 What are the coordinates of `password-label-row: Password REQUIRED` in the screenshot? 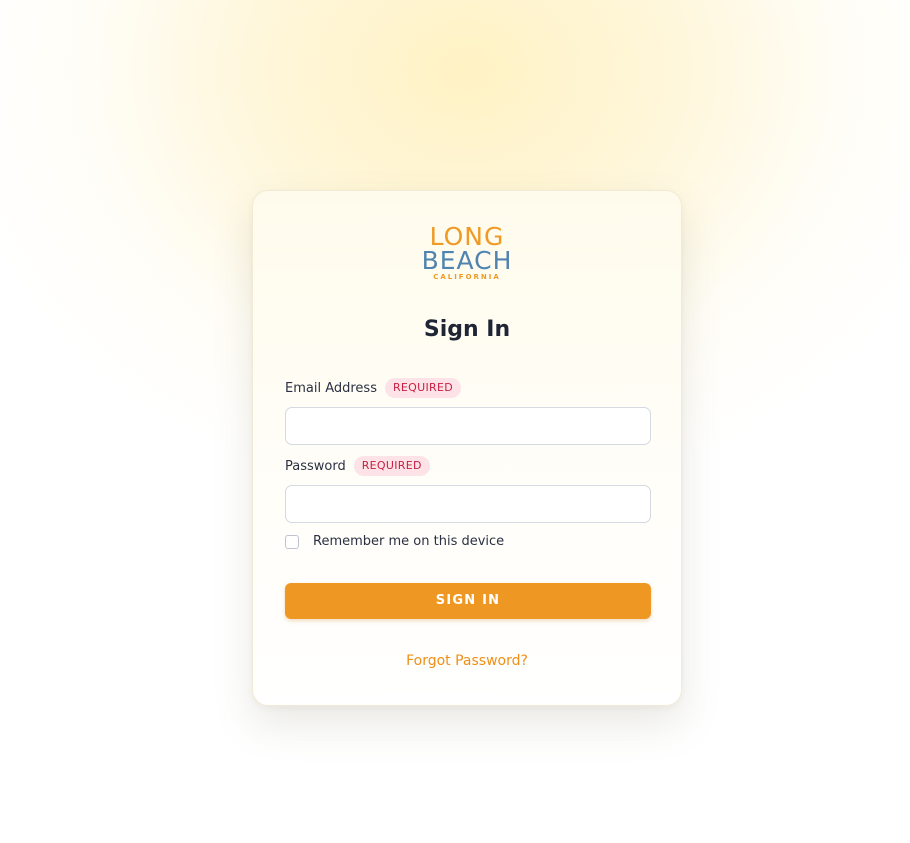 It's located at (357, 466).